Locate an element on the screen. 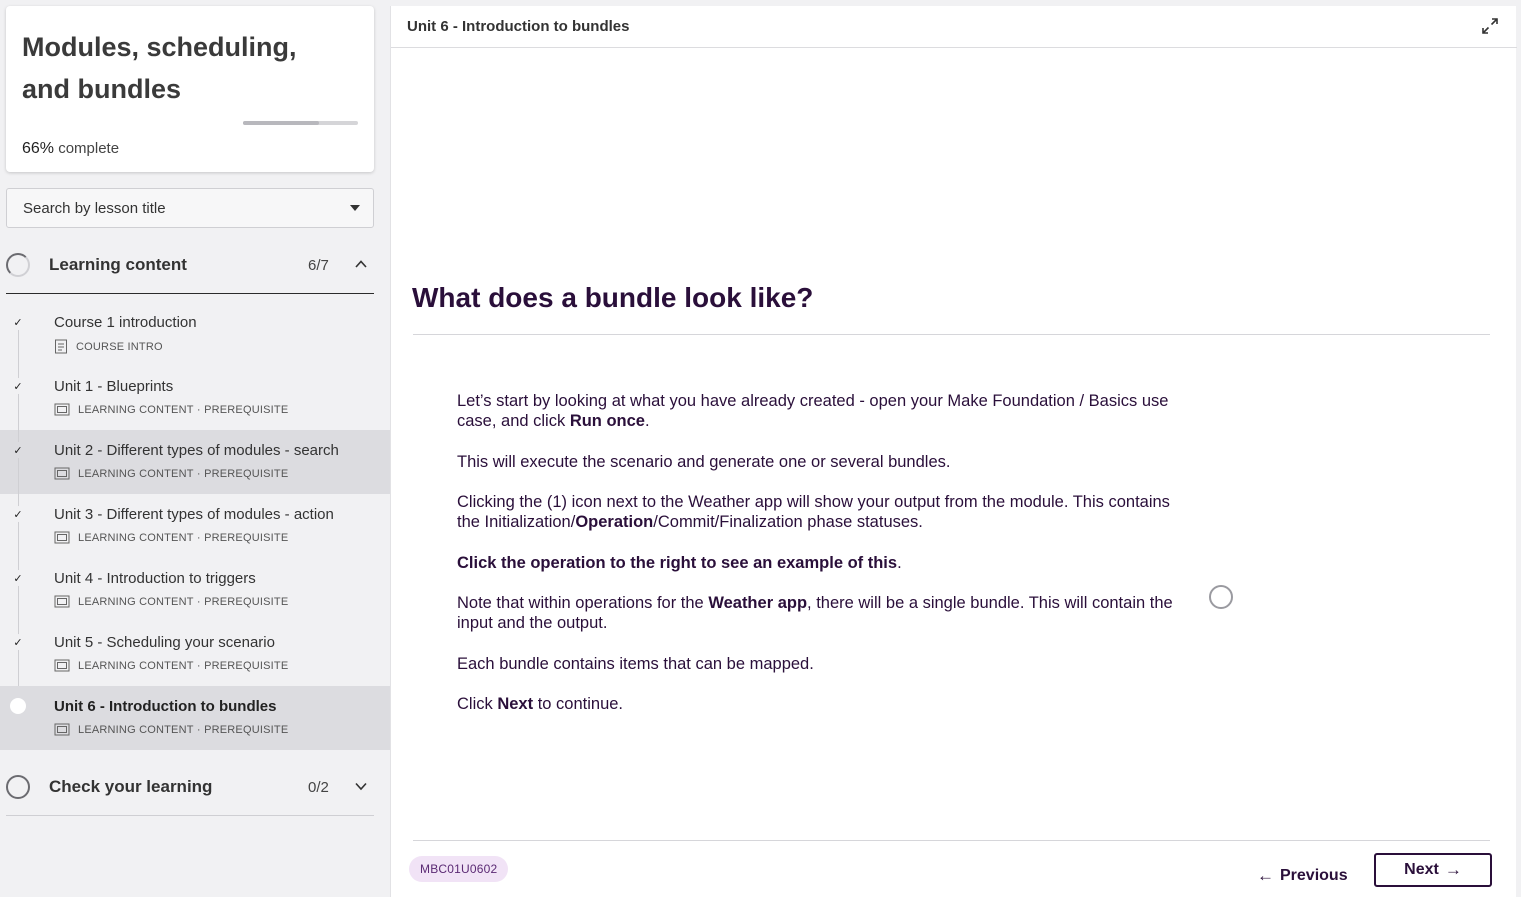  lesson-header-title: Unit 6 - Introduction to bundles is located at coordinates (518, 26).